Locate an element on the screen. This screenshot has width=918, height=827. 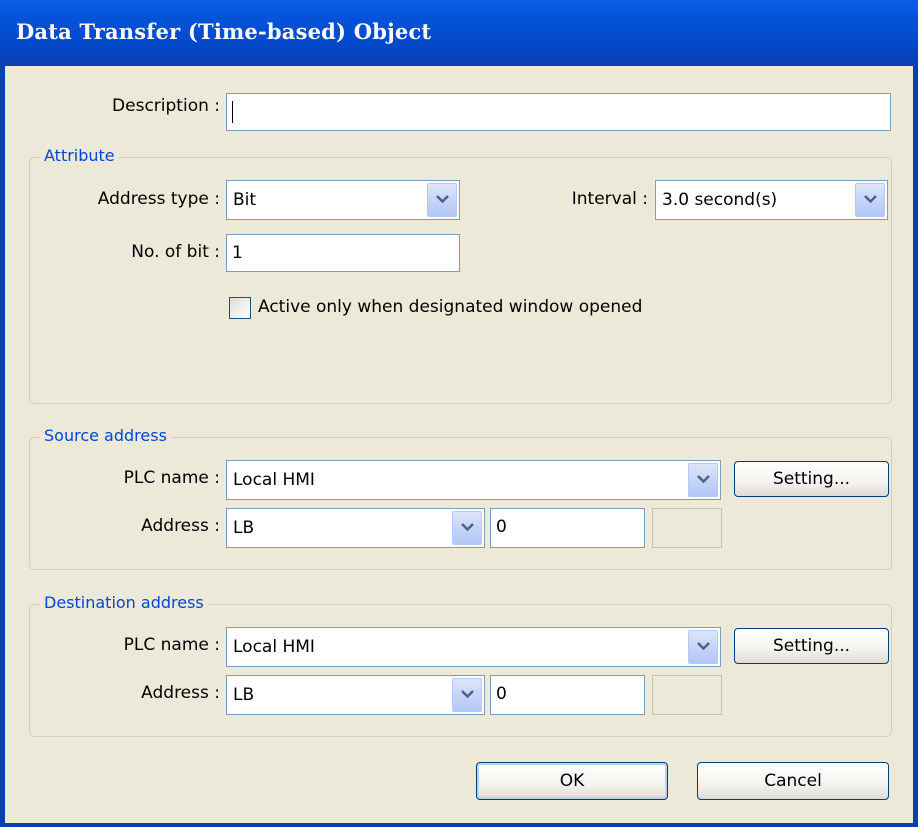
source-address-label: Address : is located at coordinates (180, 526).